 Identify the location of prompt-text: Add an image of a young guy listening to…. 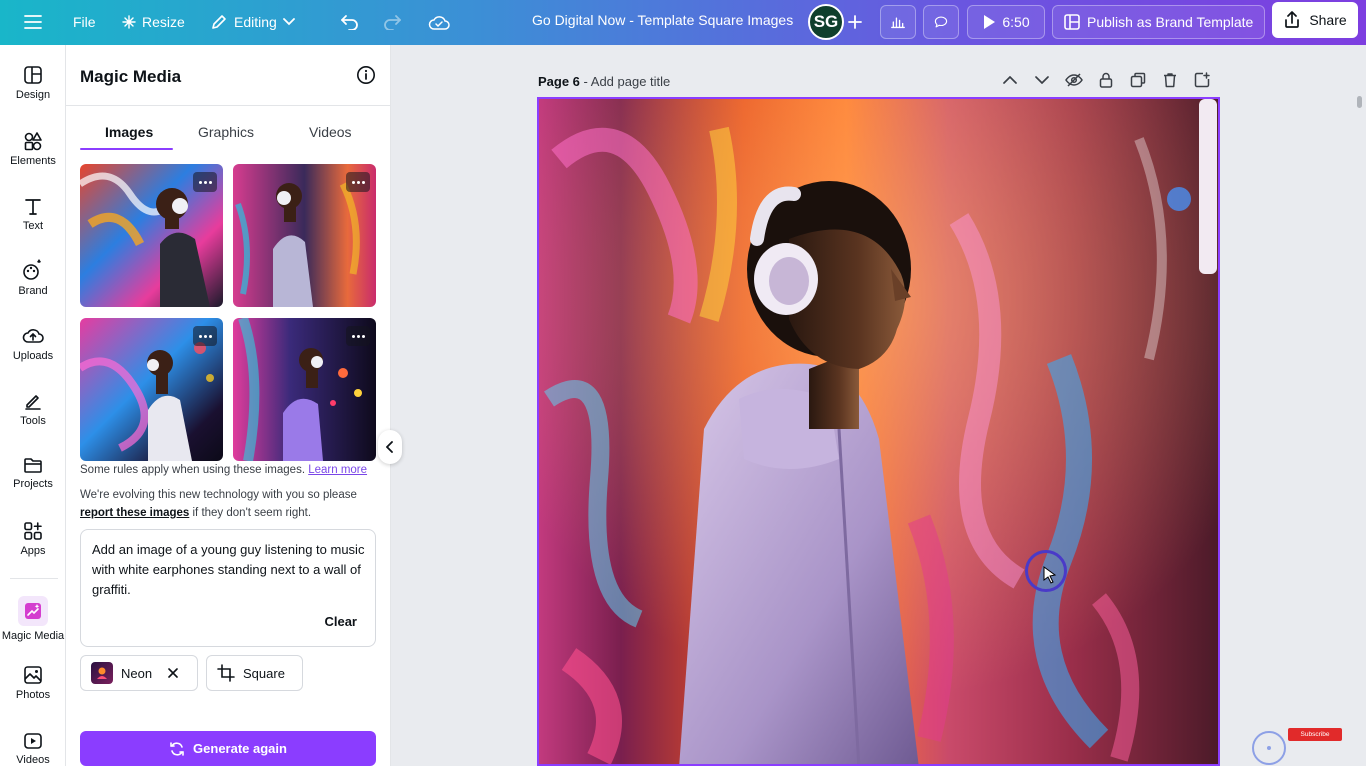
(232, 570).